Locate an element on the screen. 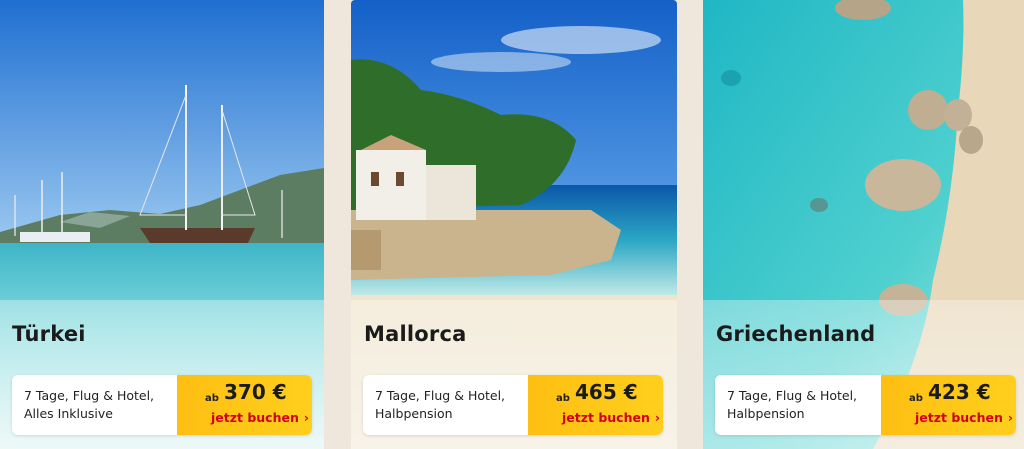 This screenshot has width=1024, height=449. offer-description-line2: Alles Inklusive is located at coordinates (68, 413).